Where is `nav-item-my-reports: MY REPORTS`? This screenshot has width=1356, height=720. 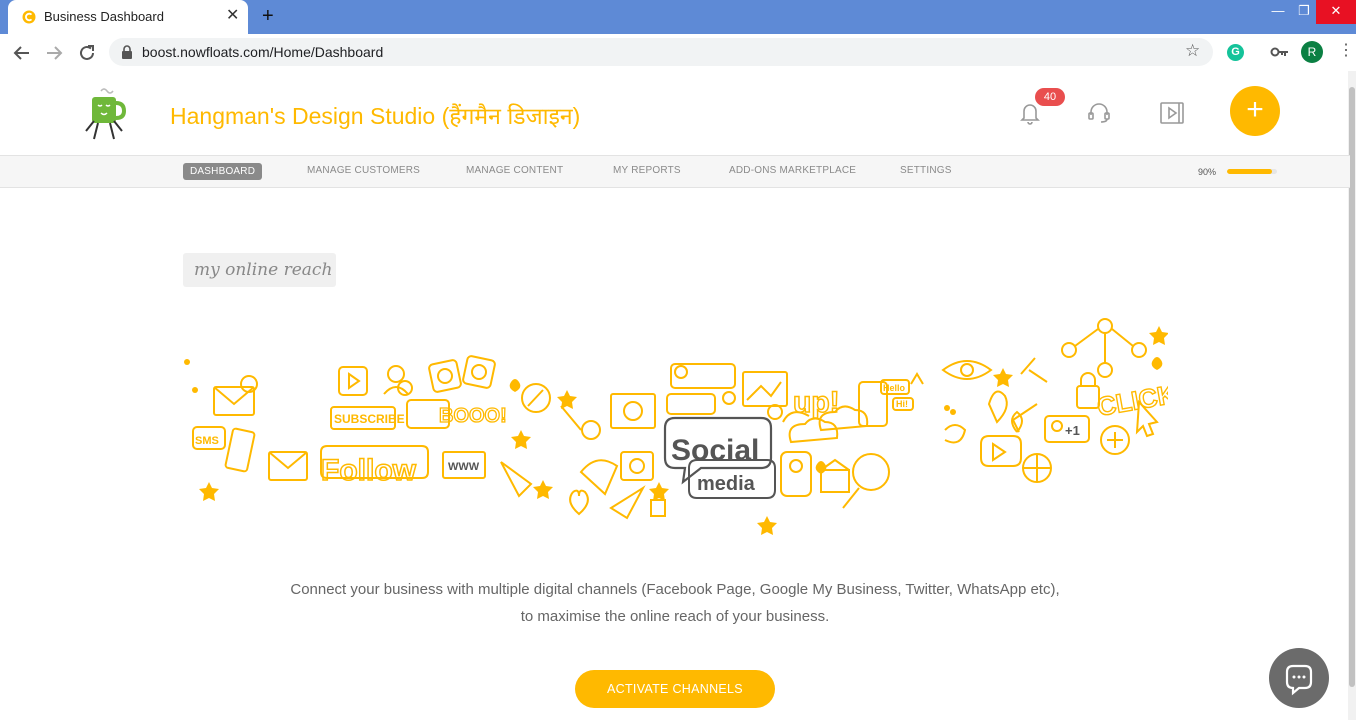
nav-item-my-reports: MY REPORTS is located at coordinates (647, 170).